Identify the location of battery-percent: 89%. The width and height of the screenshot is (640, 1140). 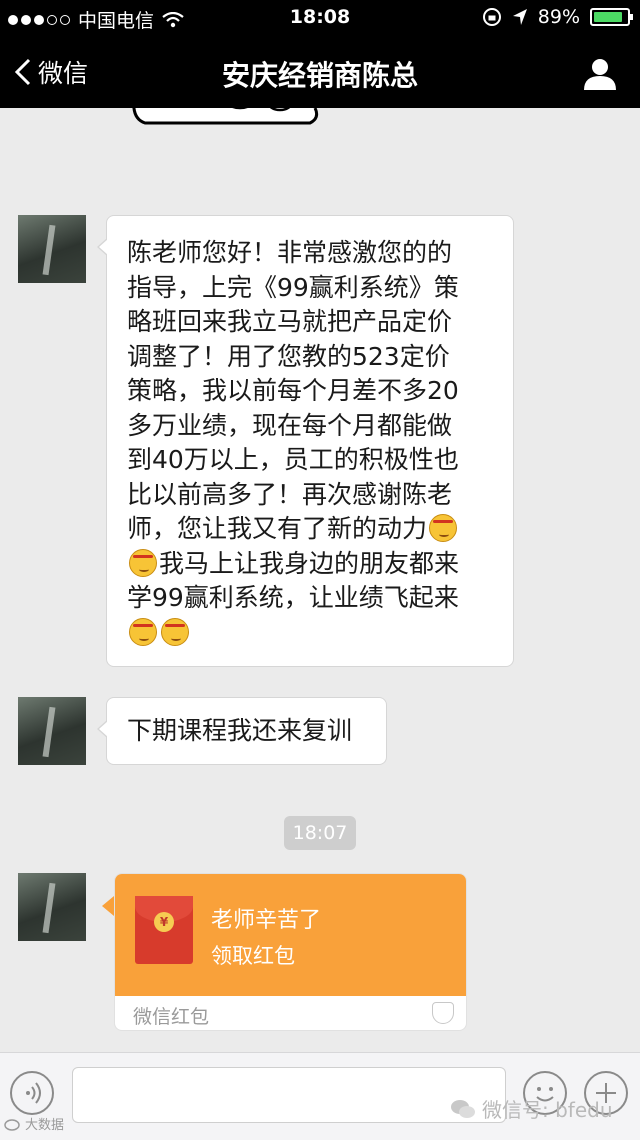
(558, 17).